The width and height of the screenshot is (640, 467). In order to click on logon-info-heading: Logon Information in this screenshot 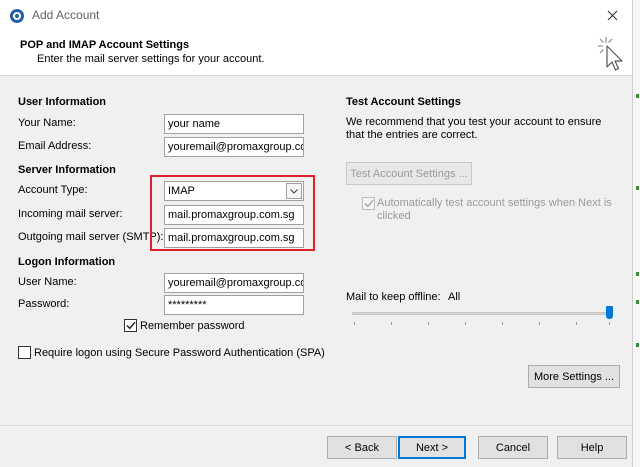, I will do `click(67, 262)`.